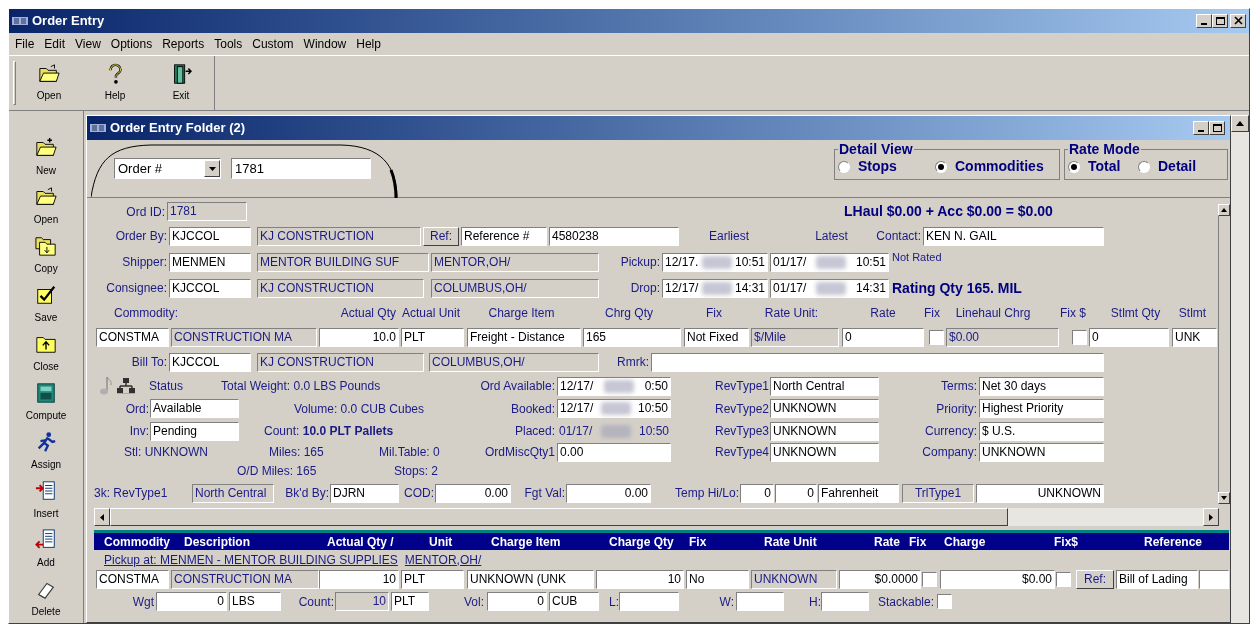 The image size is (1250, 624). Describe the element at coordinates (368, 44) in the screenshot. I see `menu-item: Help` at that location.